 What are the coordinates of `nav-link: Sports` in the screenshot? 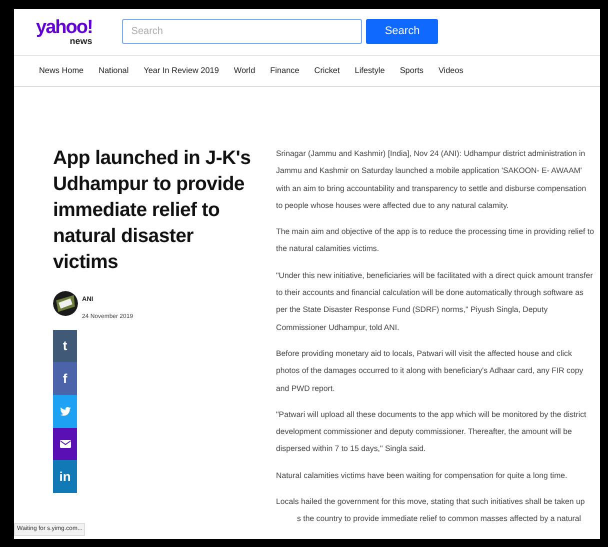 It's located at (412, 71).